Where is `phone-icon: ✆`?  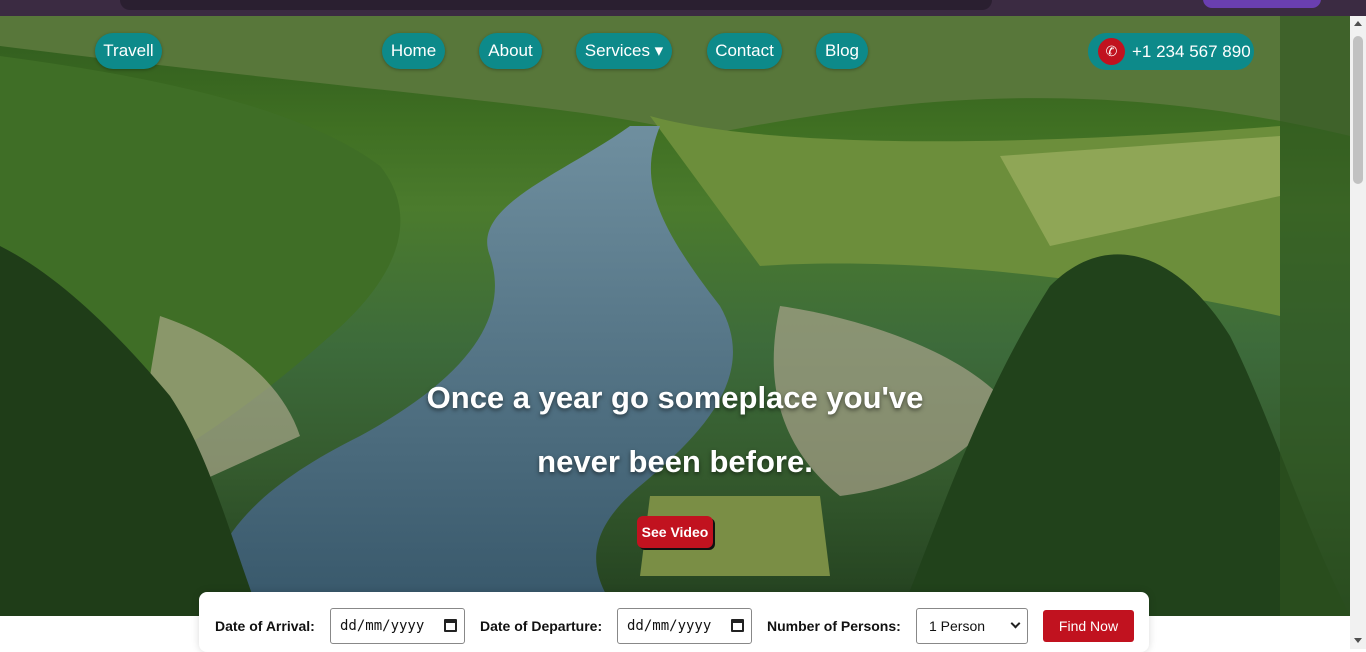
phone-icon: ✆ is located at coordinates (1111, 51).